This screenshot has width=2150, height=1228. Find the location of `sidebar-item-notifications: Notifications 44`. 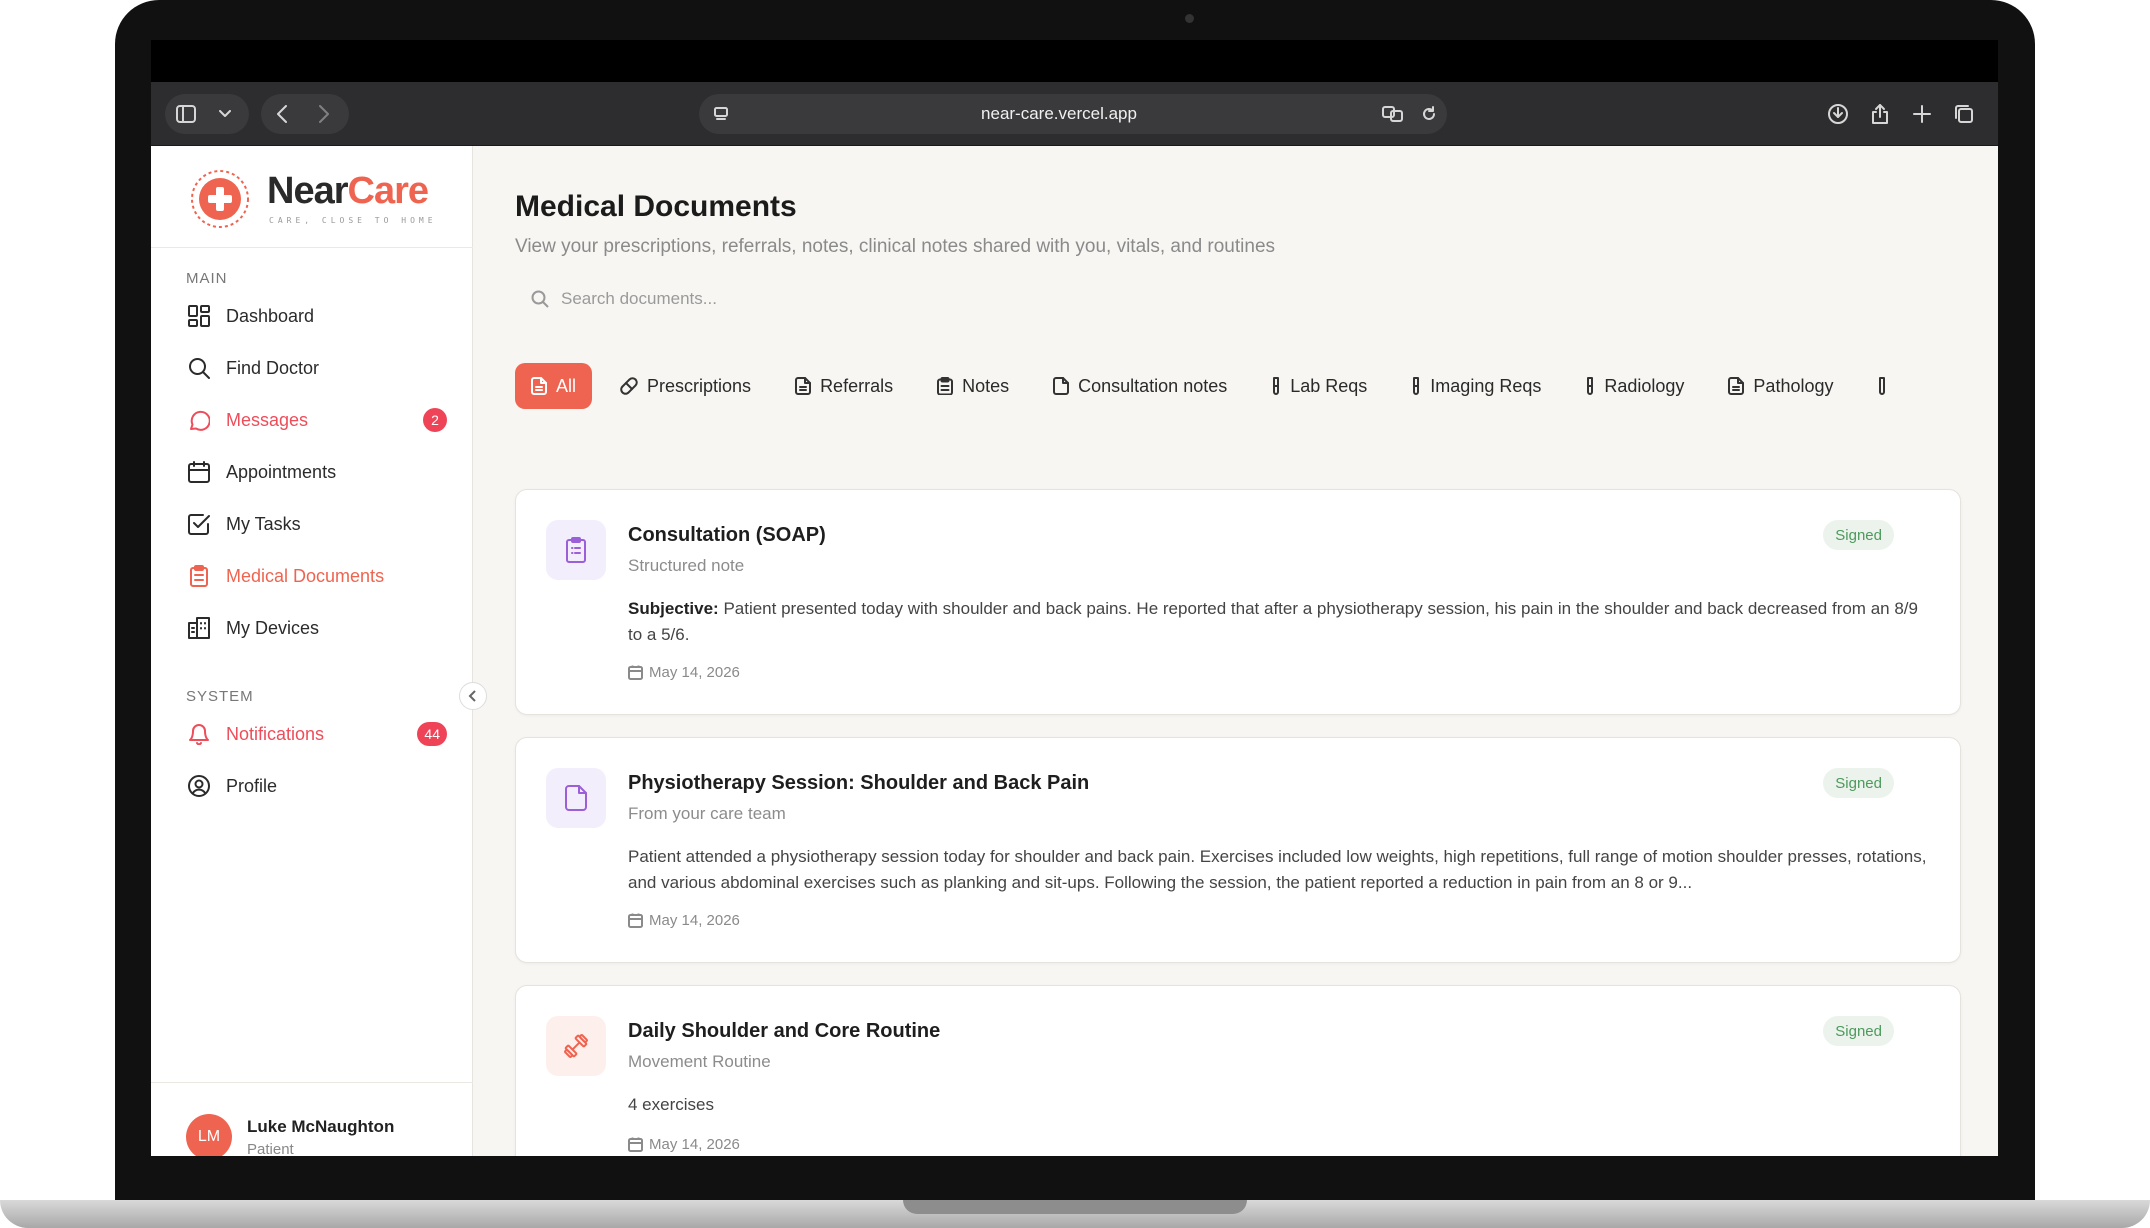

sidebar-item-notifications: Notifications 44 is located at coordinates (311, 734).